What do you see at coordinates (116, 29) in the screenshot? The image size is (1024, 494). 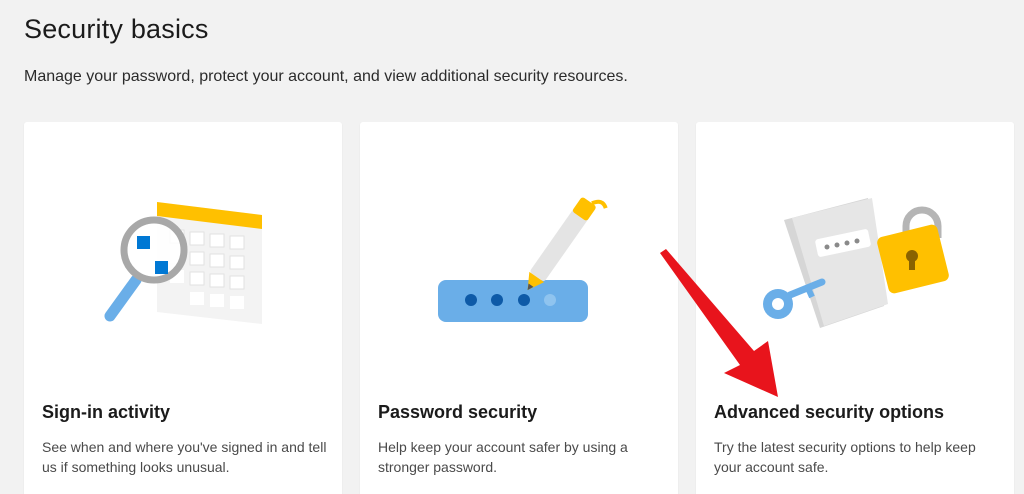 I see `page-title: Security basics` at bounding box center [116, 29].